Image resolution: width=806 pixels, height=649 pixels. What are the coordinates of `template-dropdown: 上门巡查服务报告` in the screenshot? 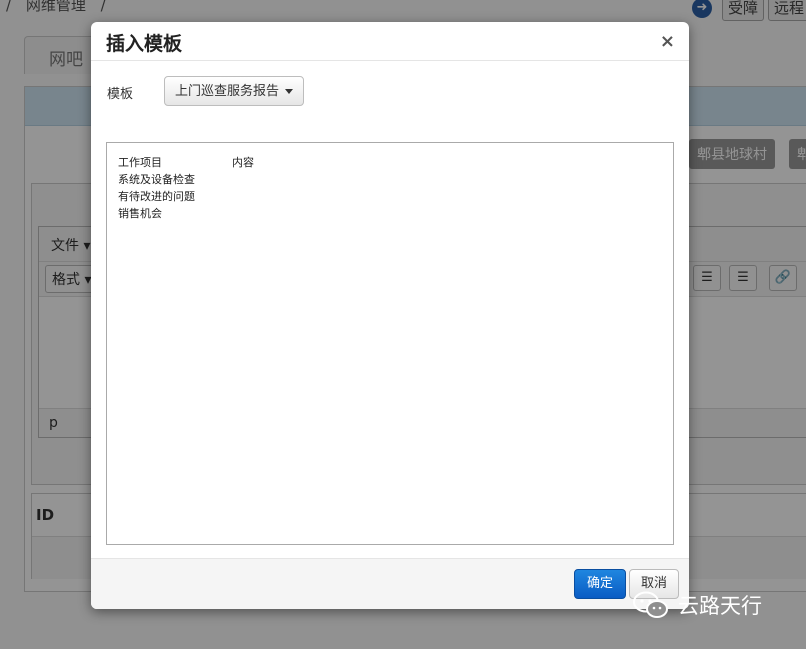 It's located at (234, 91).